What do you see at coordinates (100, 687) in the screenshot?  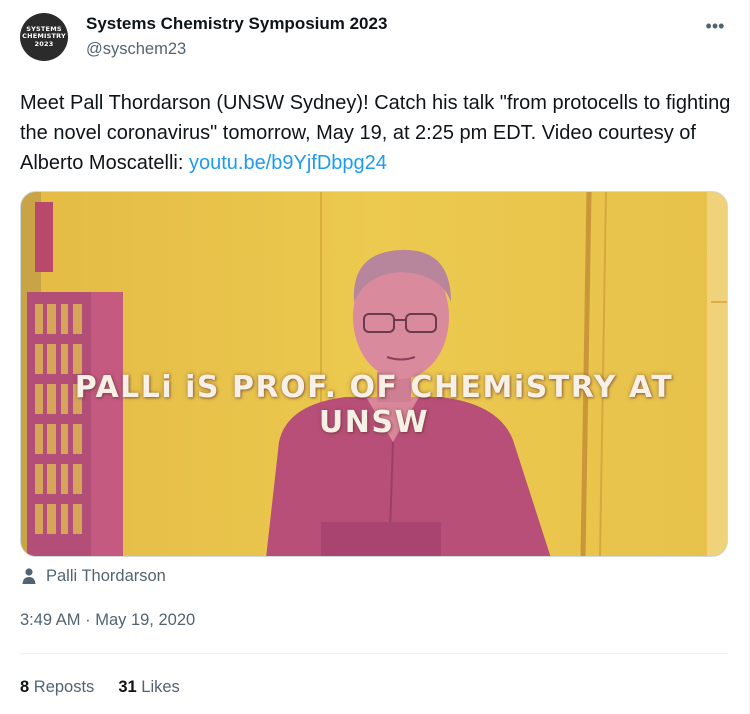 I see `engagement-stats: 8 Reposts 31 Likes` at bounding box center [100, 687].